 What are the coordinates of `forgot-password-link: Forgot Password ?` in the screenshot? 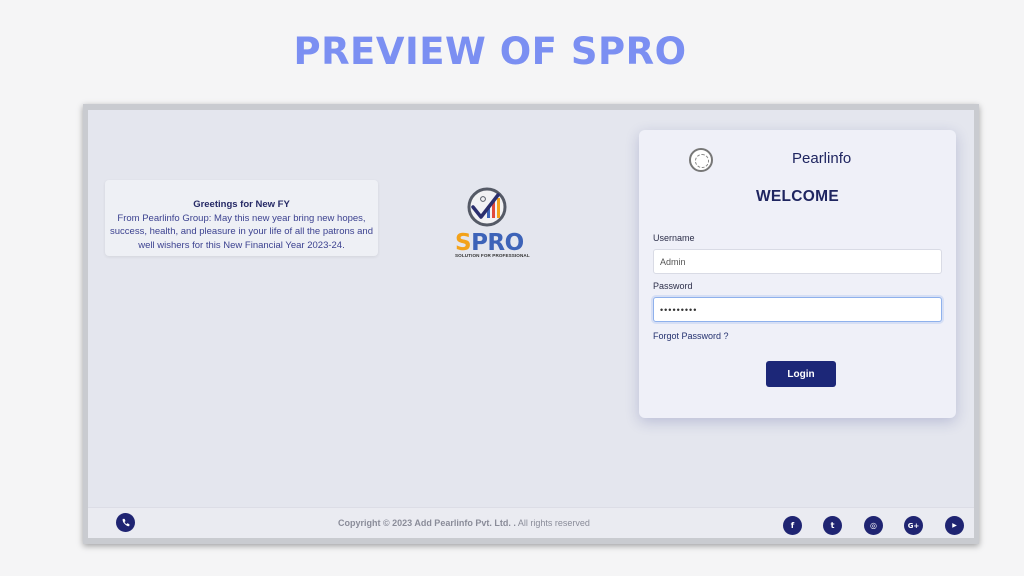 It's located at (691, 336).